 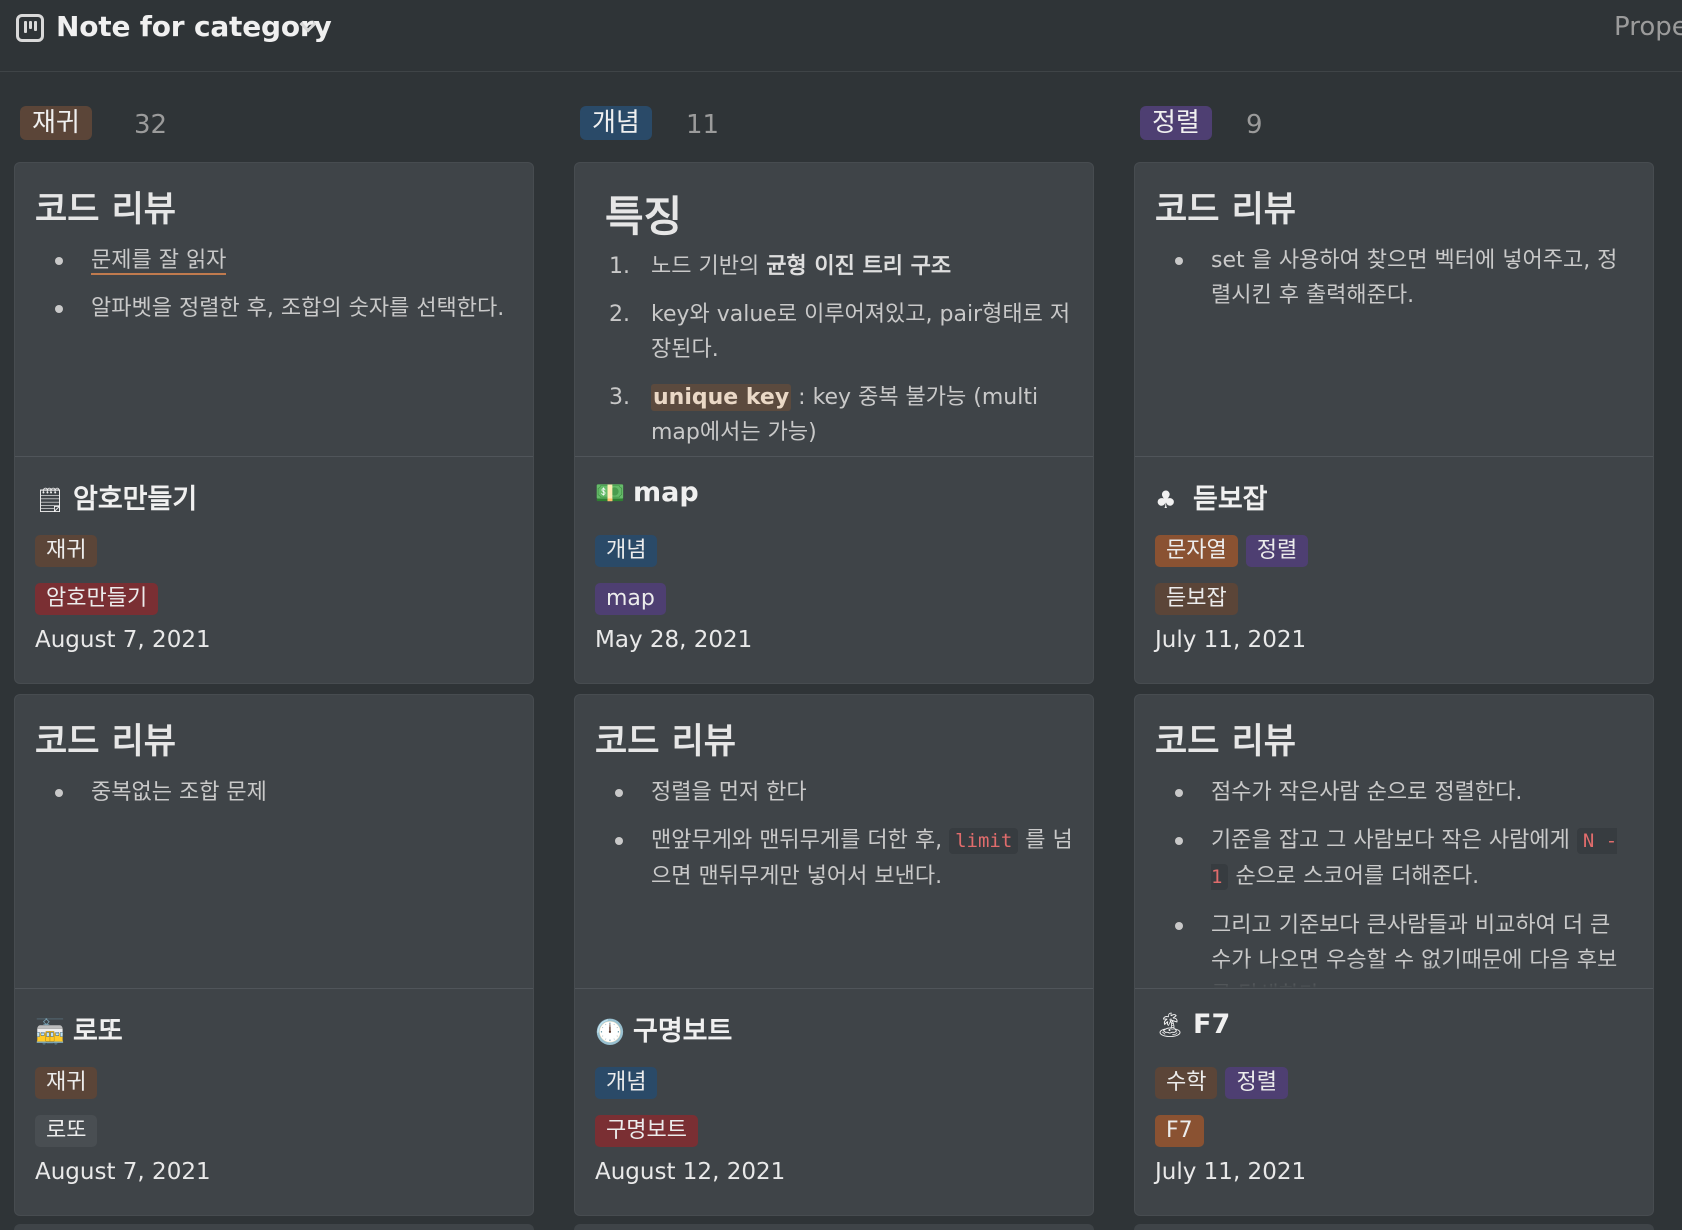 What do you see at coordinates (274, 842) in the screenshot?
I see `card-preview: 코드 리뷰 중복없는 조합 문제` at bounding box center [274, 842].